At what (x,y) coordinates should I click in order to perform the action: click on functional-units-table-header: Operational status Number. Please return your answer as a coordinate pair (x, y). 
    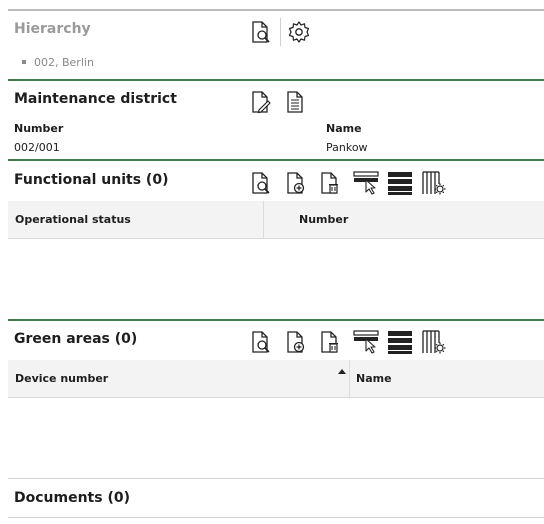
    Looking at the image, I should click on (276, 220).